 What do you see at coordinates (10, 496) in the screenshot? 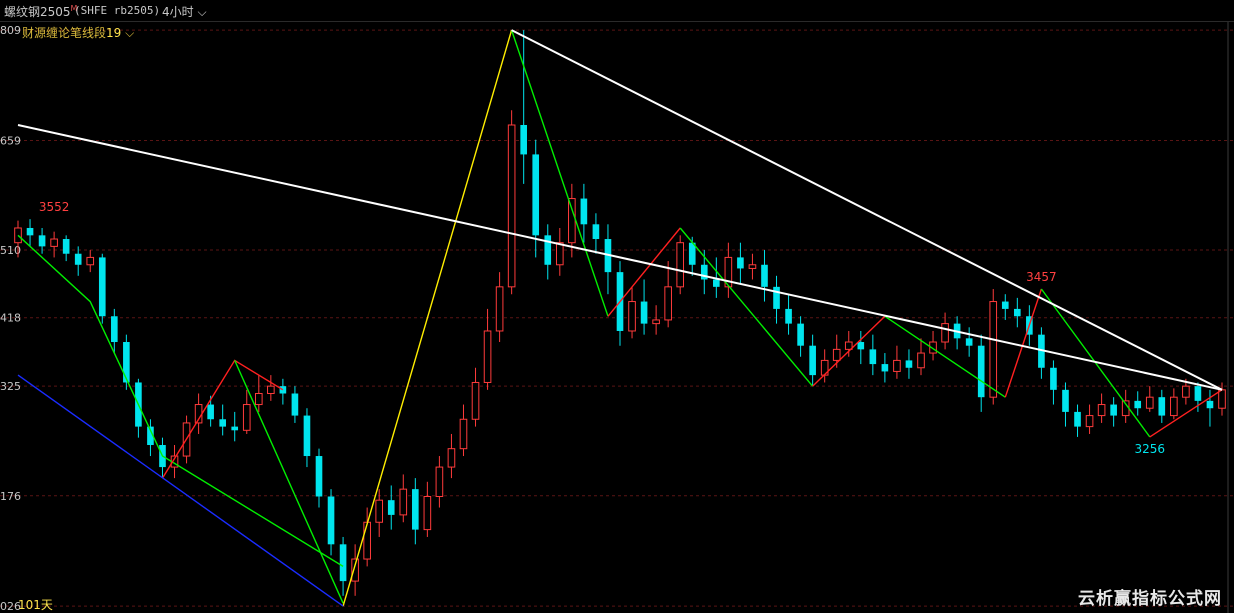
I see `y-tick-label: 176` at bounding box center [10, 496].